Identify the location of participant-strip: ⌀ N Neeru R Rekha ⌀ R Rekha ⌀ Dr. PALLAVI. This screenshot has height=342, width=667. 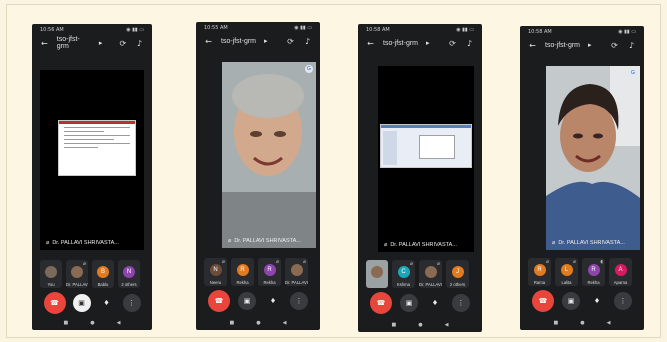
(258, 272).